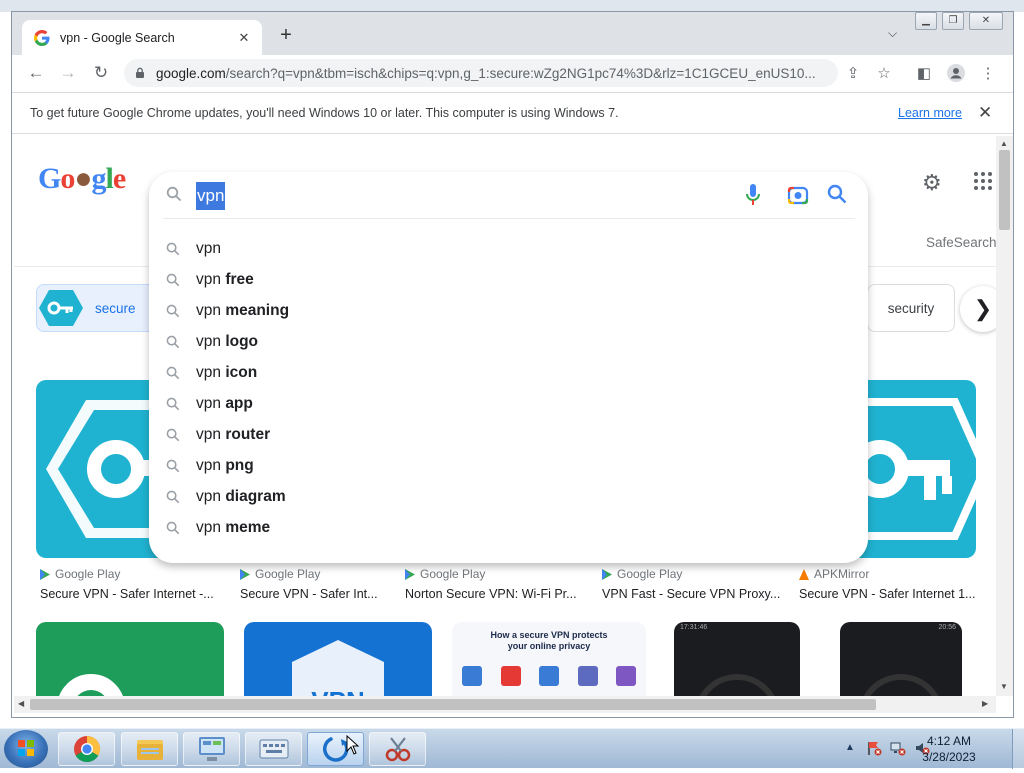 The image size is (1024, 773). Describe the element at coordinates (101, 73) in the screenshot. I see `reload-button: ↻` at that location.